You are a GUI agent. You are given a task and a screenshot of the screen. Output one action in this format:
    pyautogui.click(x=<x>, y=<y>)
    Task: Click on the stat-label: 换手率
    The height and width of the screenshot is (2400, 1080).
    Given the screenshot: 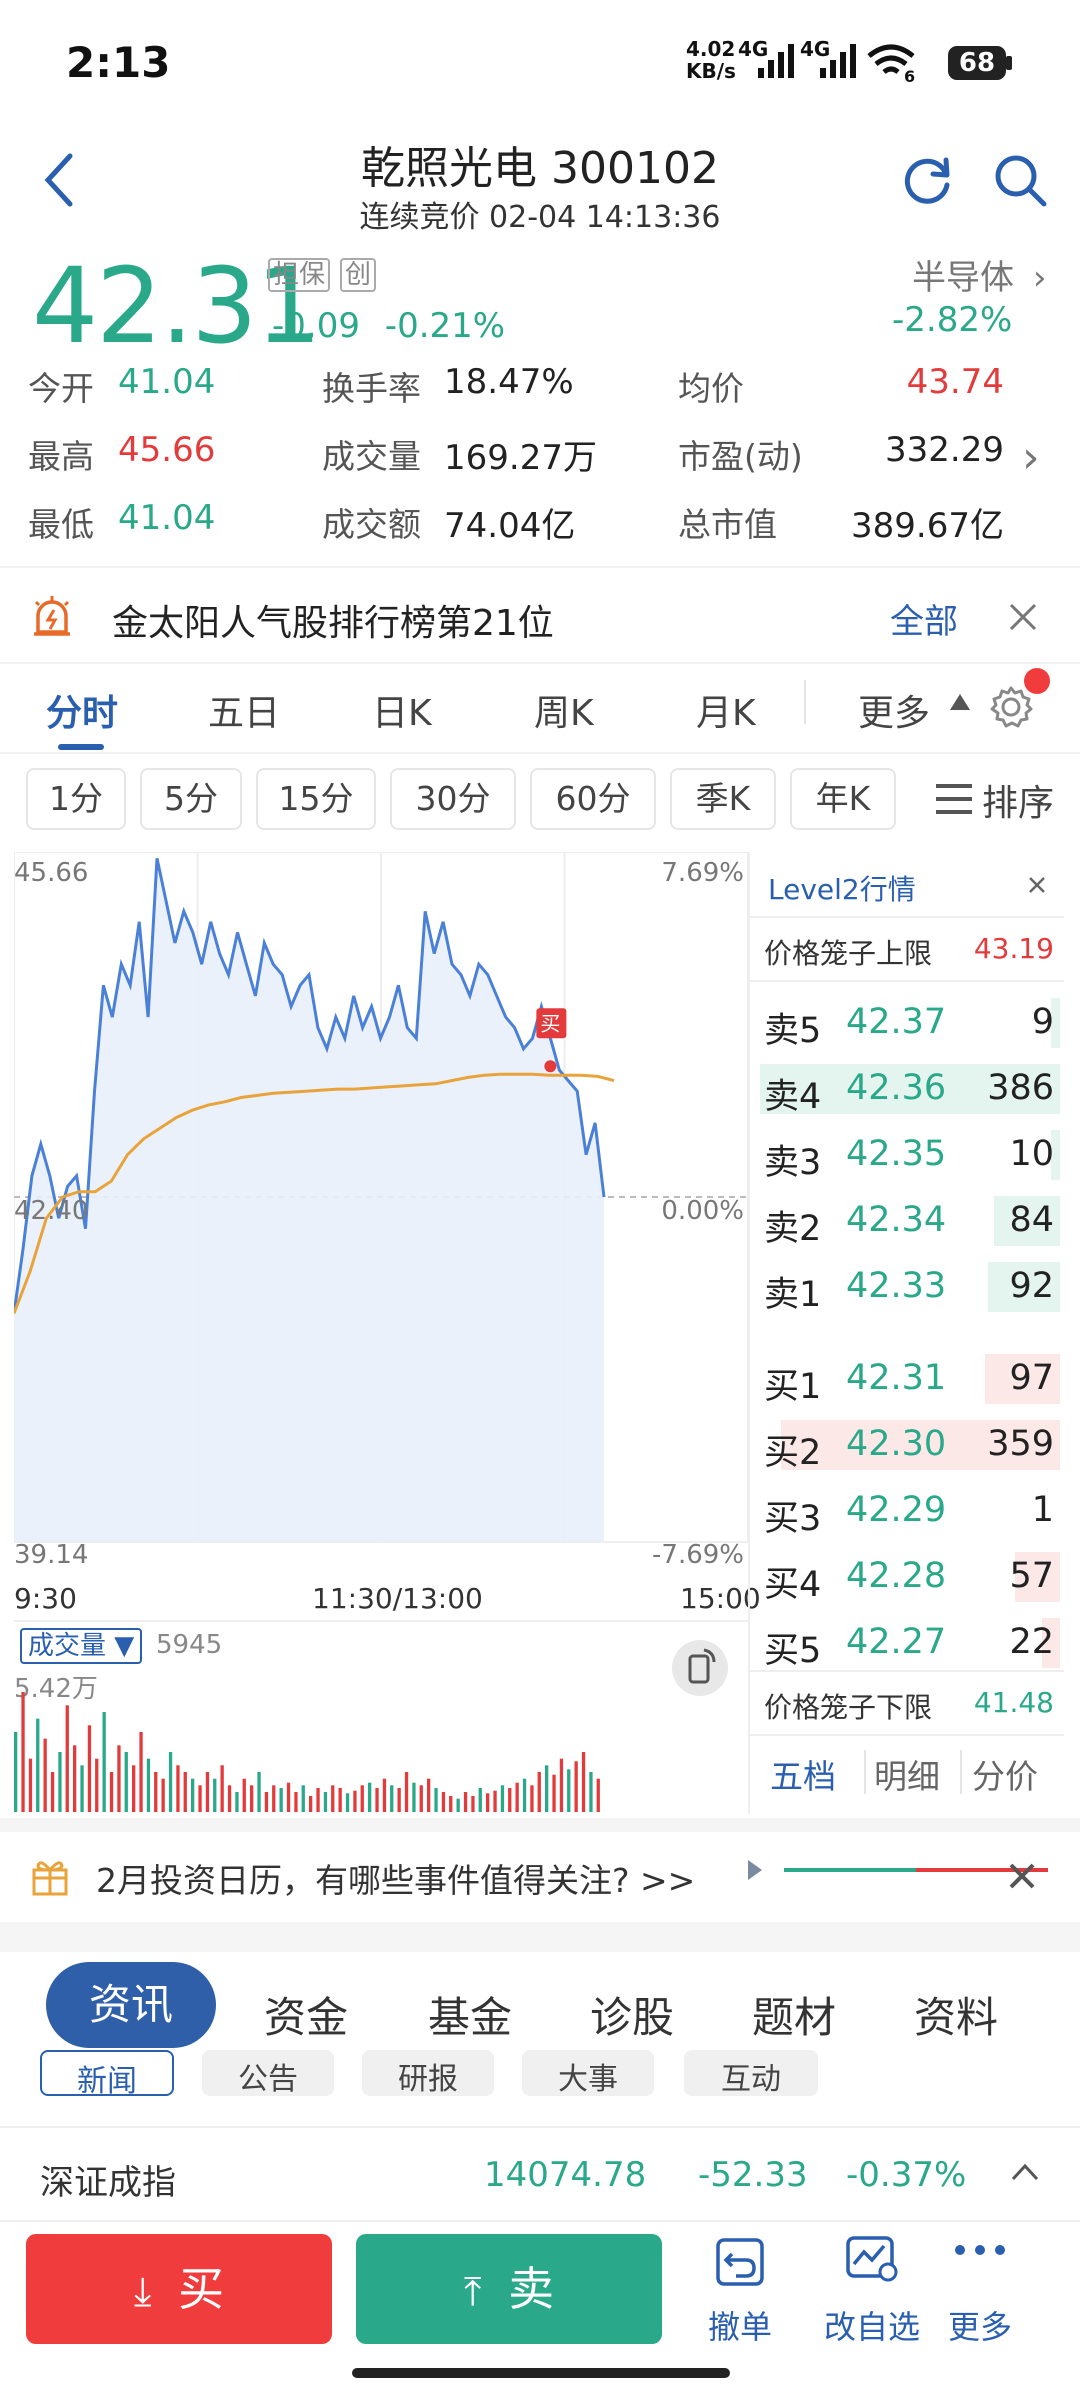 What is the action you would take?
    pyautogui.click(x=371, y=388)
    